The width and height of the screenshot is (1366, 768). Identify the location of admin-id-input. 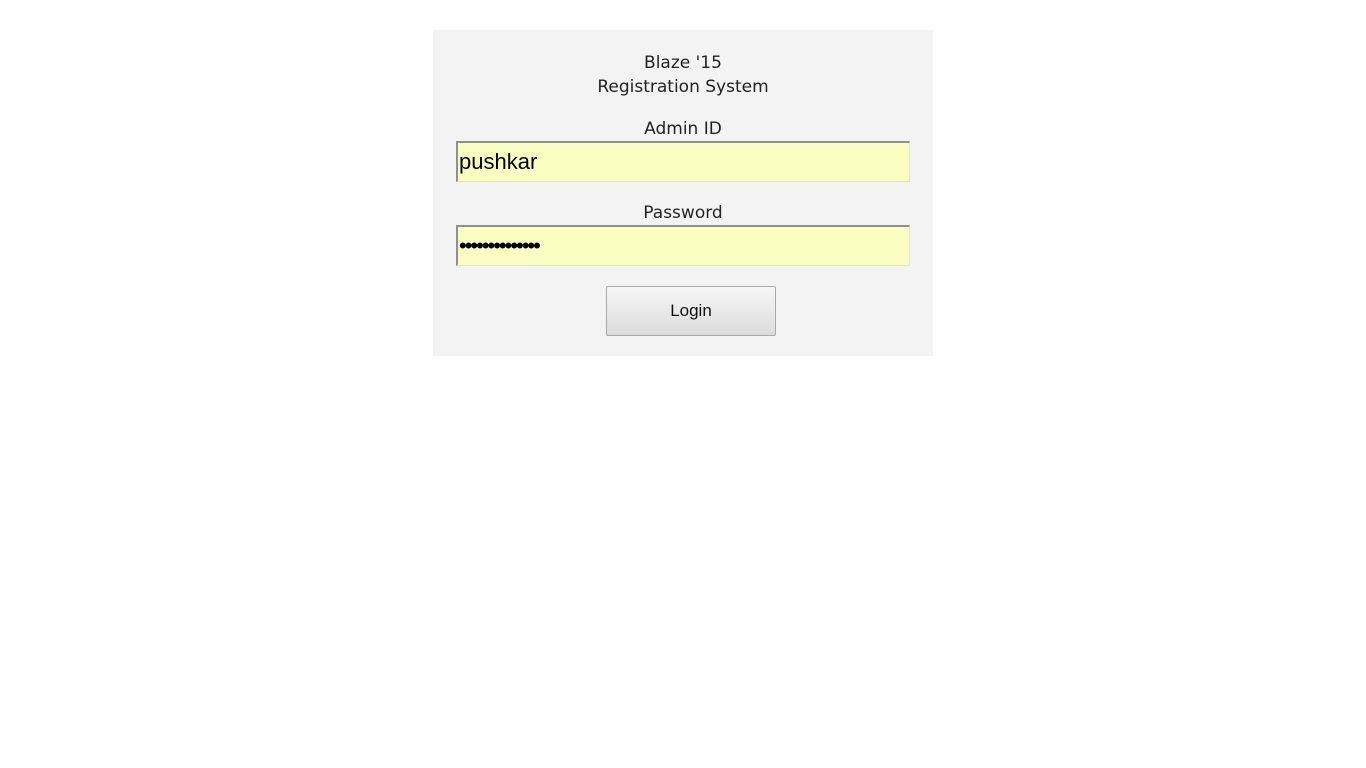
(683, 161).